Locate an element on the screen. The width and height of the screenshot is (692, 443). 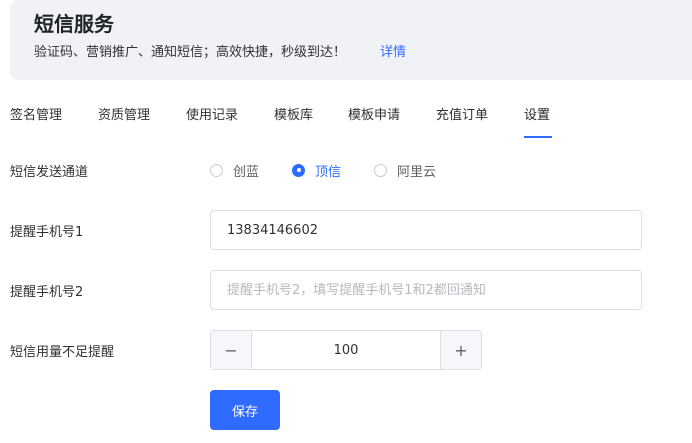
threshold-value: 100 is located at coordinates (346, 350).